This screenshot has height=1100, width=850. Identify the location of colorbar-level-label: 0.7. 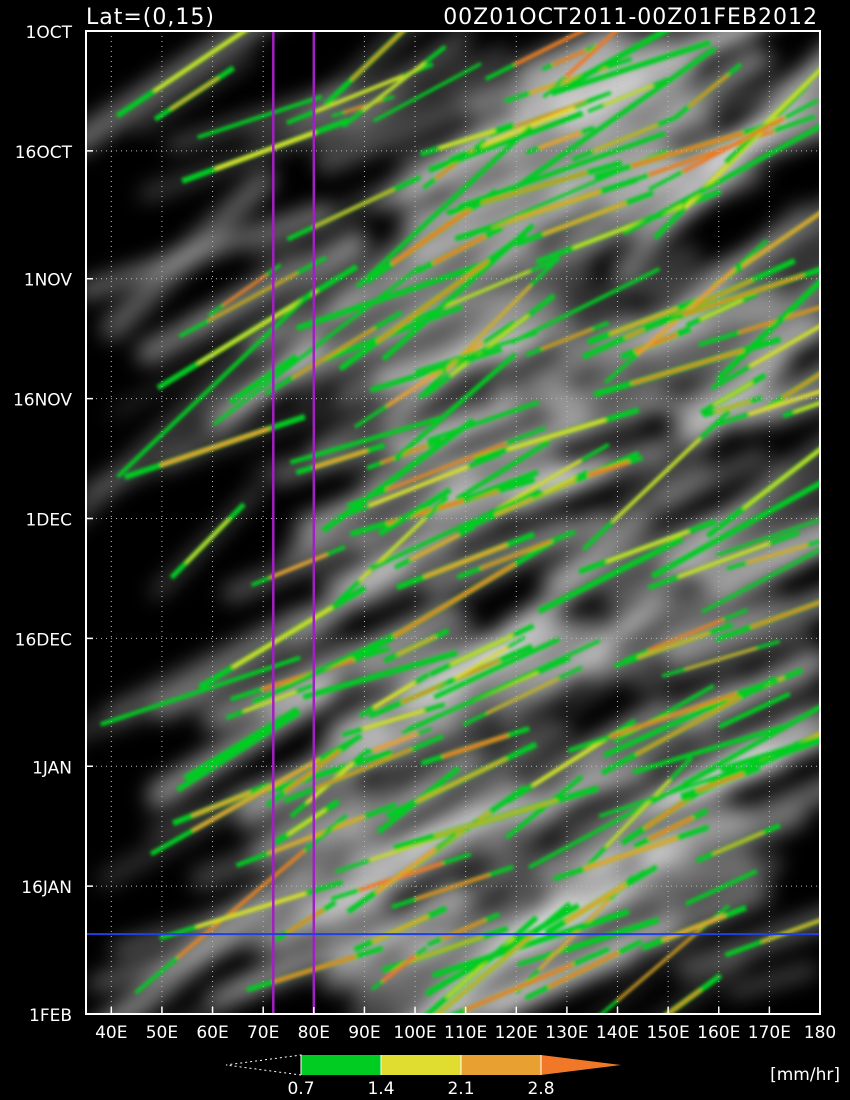
(300, 1089).